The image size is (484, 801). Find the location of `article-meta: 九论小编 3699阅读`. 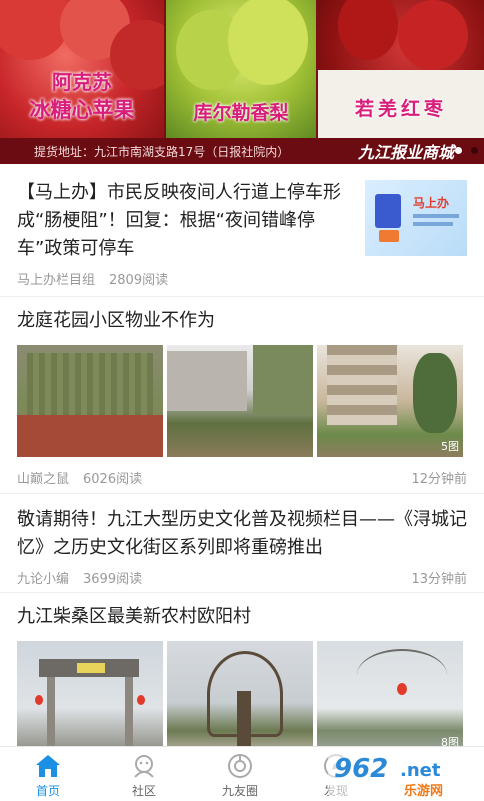

article-meta: 九论小编 3699阅读 is located at coordinates (86, 577).